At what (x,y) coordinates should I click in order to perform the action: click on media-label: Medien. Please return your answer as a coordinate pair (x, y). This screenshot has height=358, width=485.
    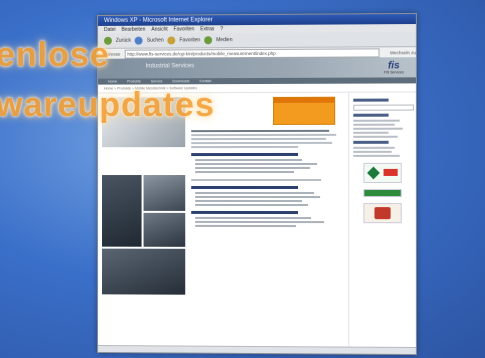
    Looking at the image, I should click on (224, 40).